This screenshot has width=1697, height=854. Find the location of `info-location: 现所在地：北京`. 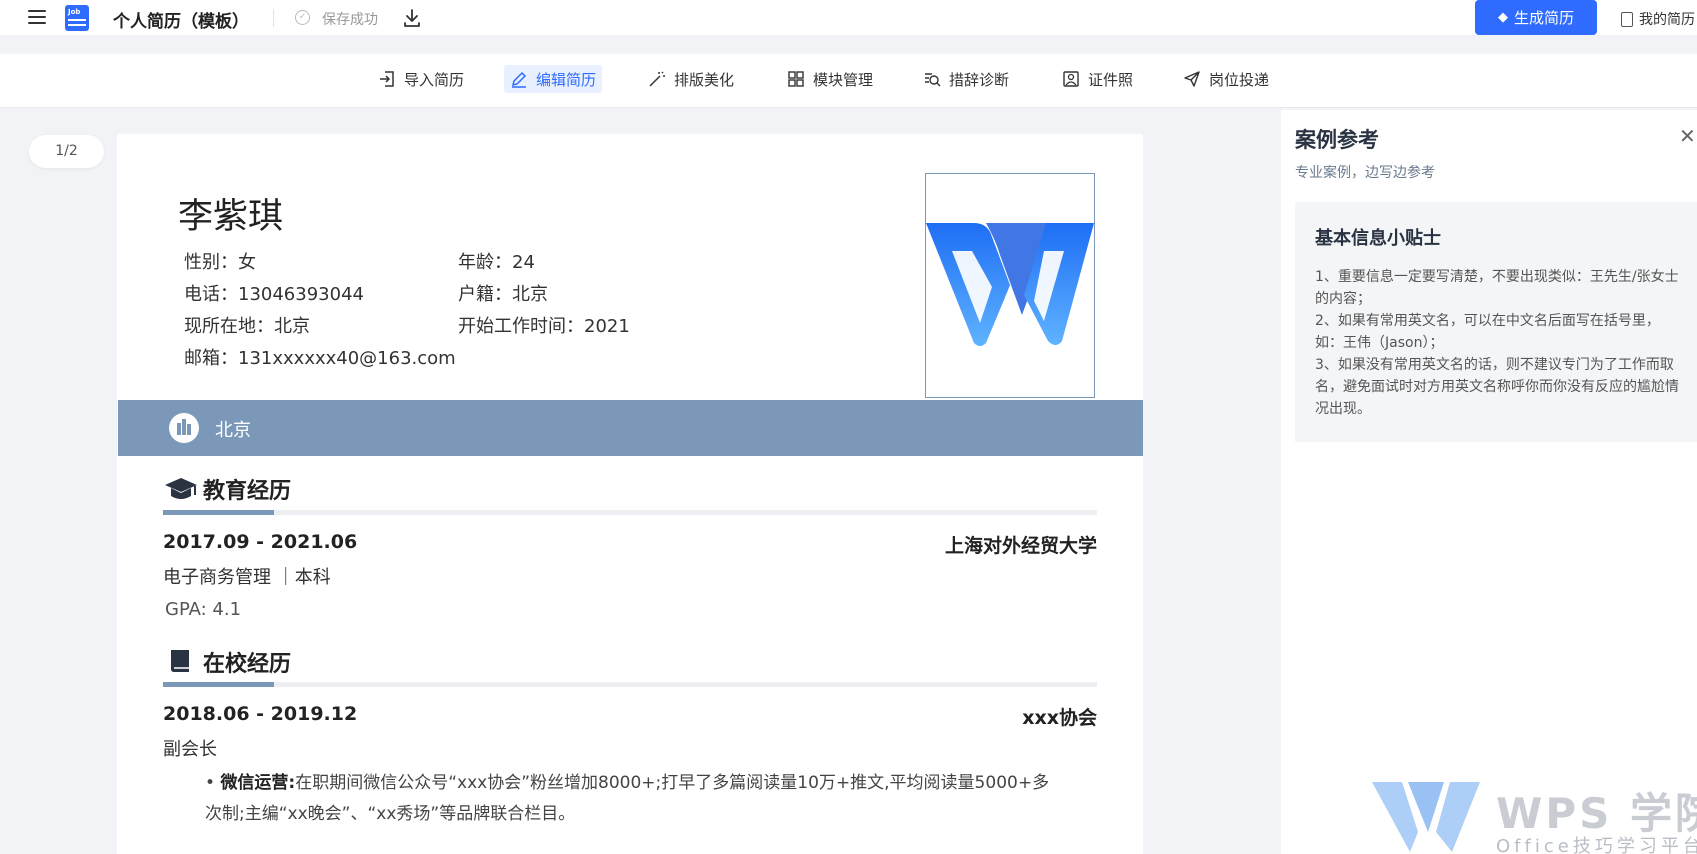

info-location: 现所在地：北京 is located at coordinates (247, 325).